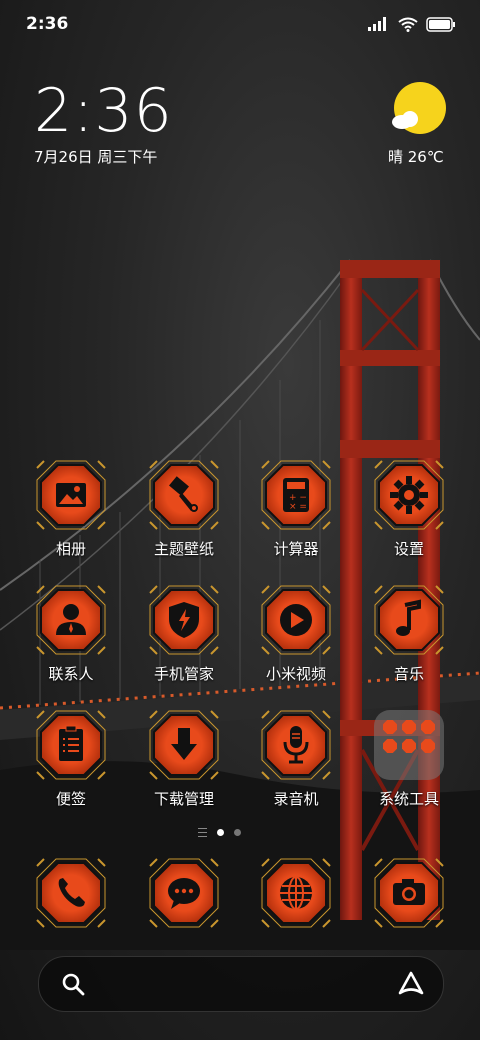  Describe the element at coordinates (183, 799) in the screenshot. I see `app-label: 下载管理` at that location.